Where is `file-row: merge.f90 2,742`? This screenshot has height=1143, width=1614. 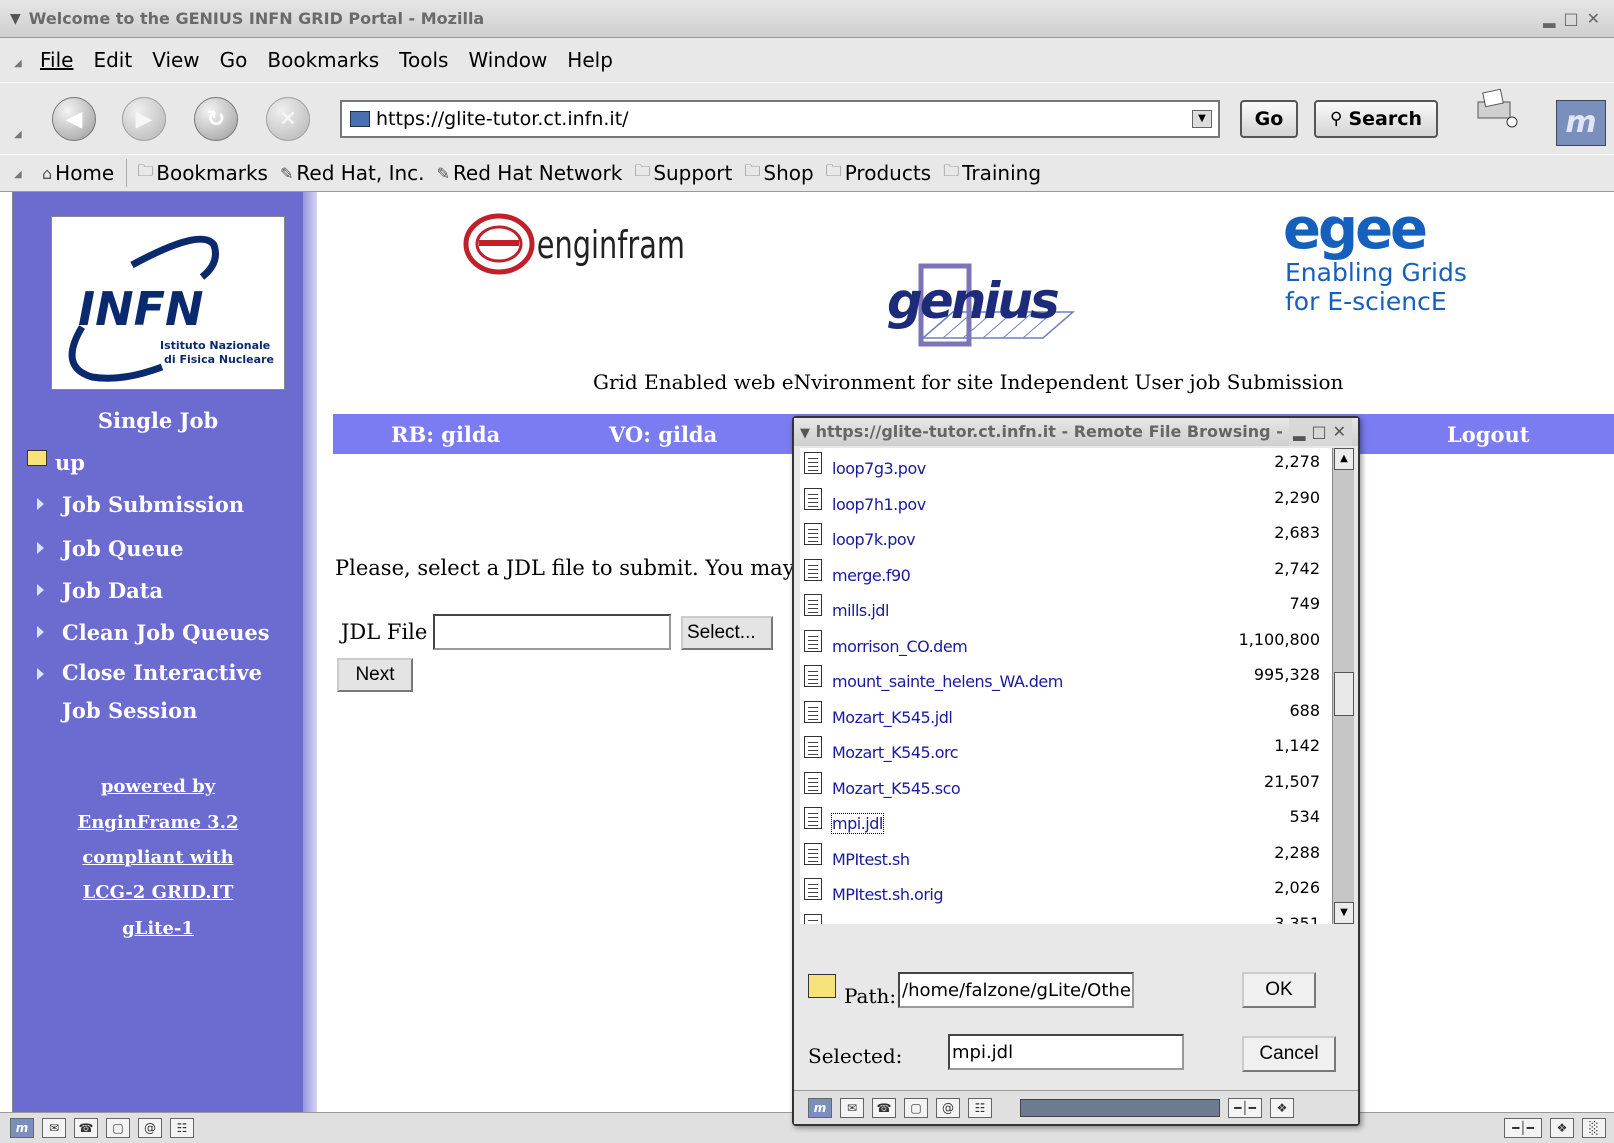 file-row: merge.f90 2,742 is located at coordinates (1060, 573).